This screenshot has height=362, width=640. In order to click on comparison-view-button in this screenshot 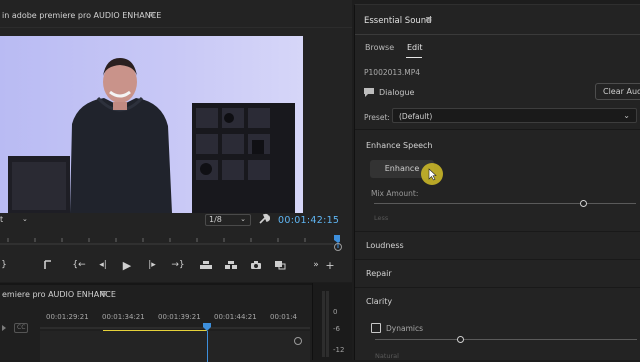, I will do `click(280, 265)`.